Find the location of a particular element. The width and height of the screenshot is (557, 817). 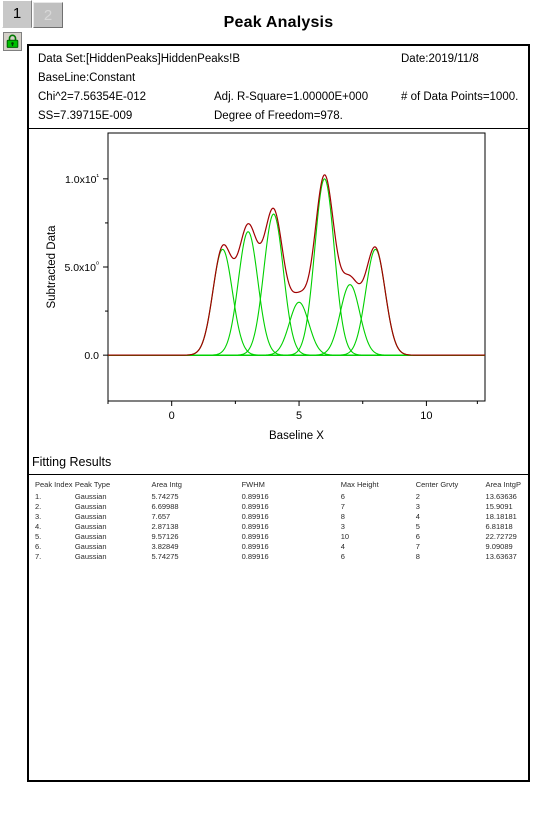

cell-center-grvty: 6 is located at coordinates (417, 536).